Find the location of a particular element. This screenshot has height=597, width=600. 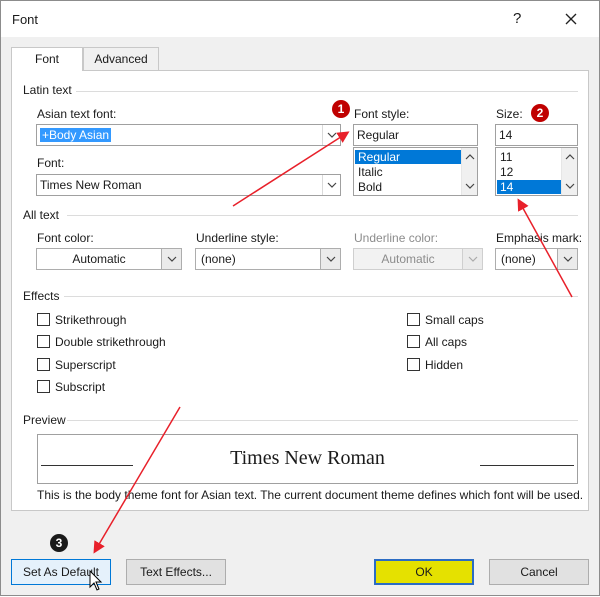

hidden-checkbox is located at coordinates (413, 364).